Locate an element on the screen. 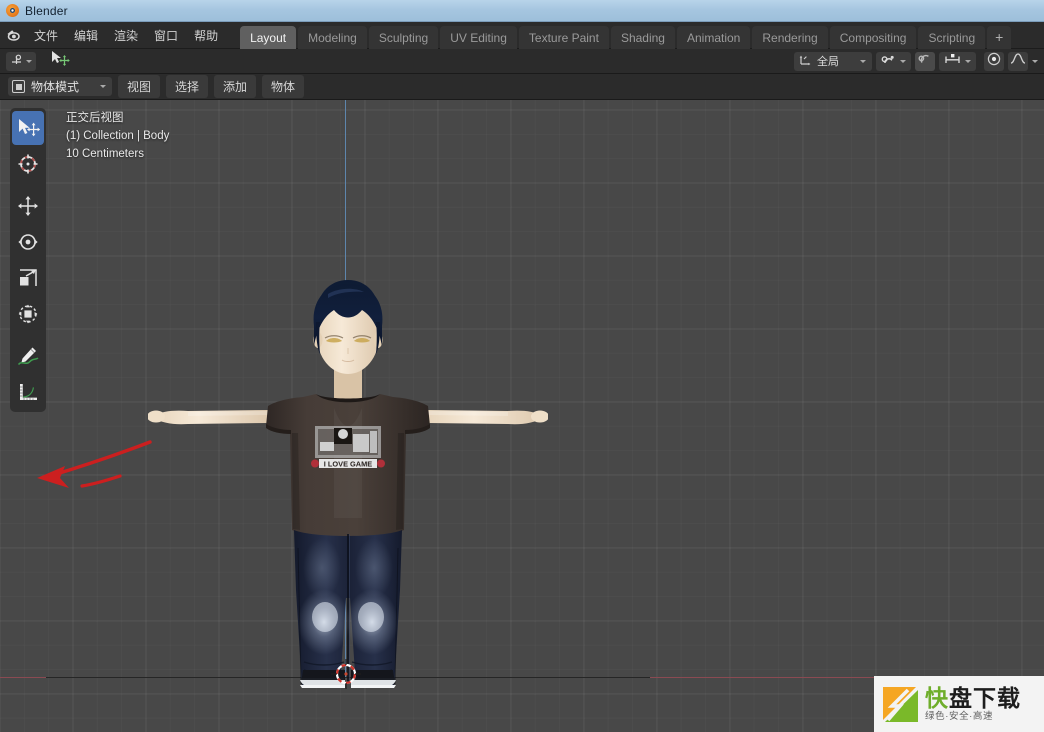 The image size is (1044, 732). tool-cursor is located at coordinates (28, 164).